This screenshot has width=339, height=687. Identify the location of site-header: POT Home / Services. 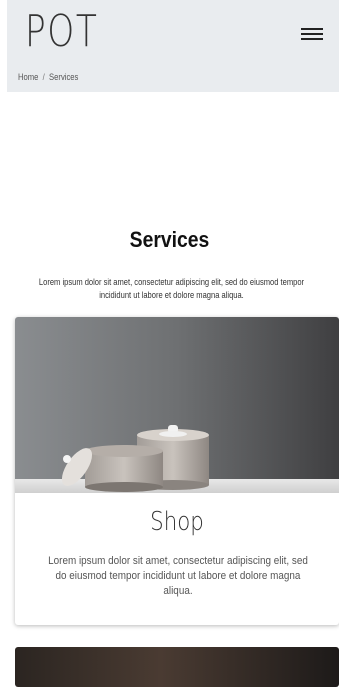
(173, 46).